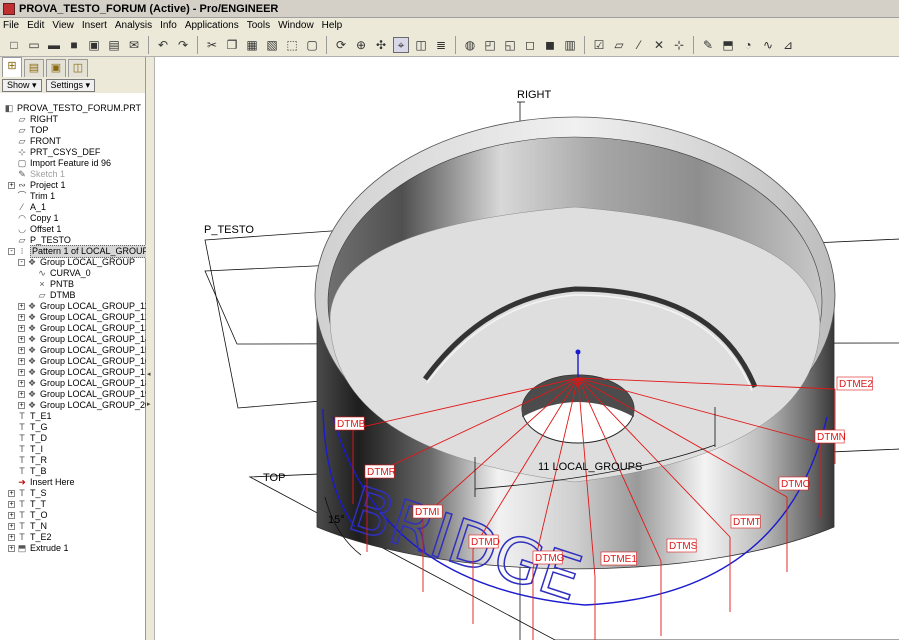  I want to click on menu-file: File, so click(12, 25).